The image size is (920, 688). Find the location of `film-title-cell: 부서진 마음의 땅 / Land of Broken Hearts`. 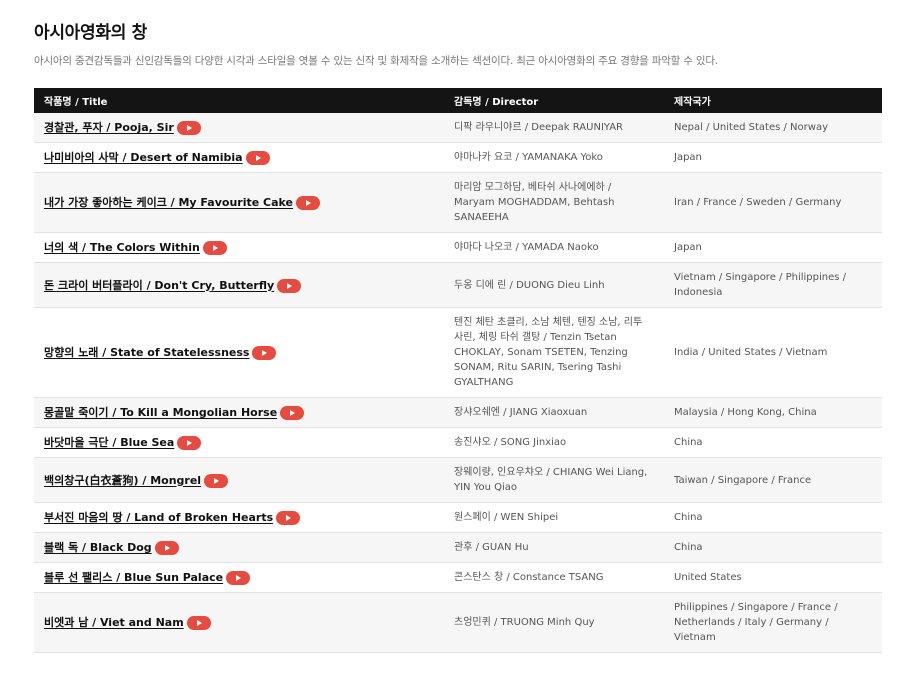

film-title-cell: 부서진 마음의 땅 / Land of Broken Hearts is located at coordinates (239, 518).